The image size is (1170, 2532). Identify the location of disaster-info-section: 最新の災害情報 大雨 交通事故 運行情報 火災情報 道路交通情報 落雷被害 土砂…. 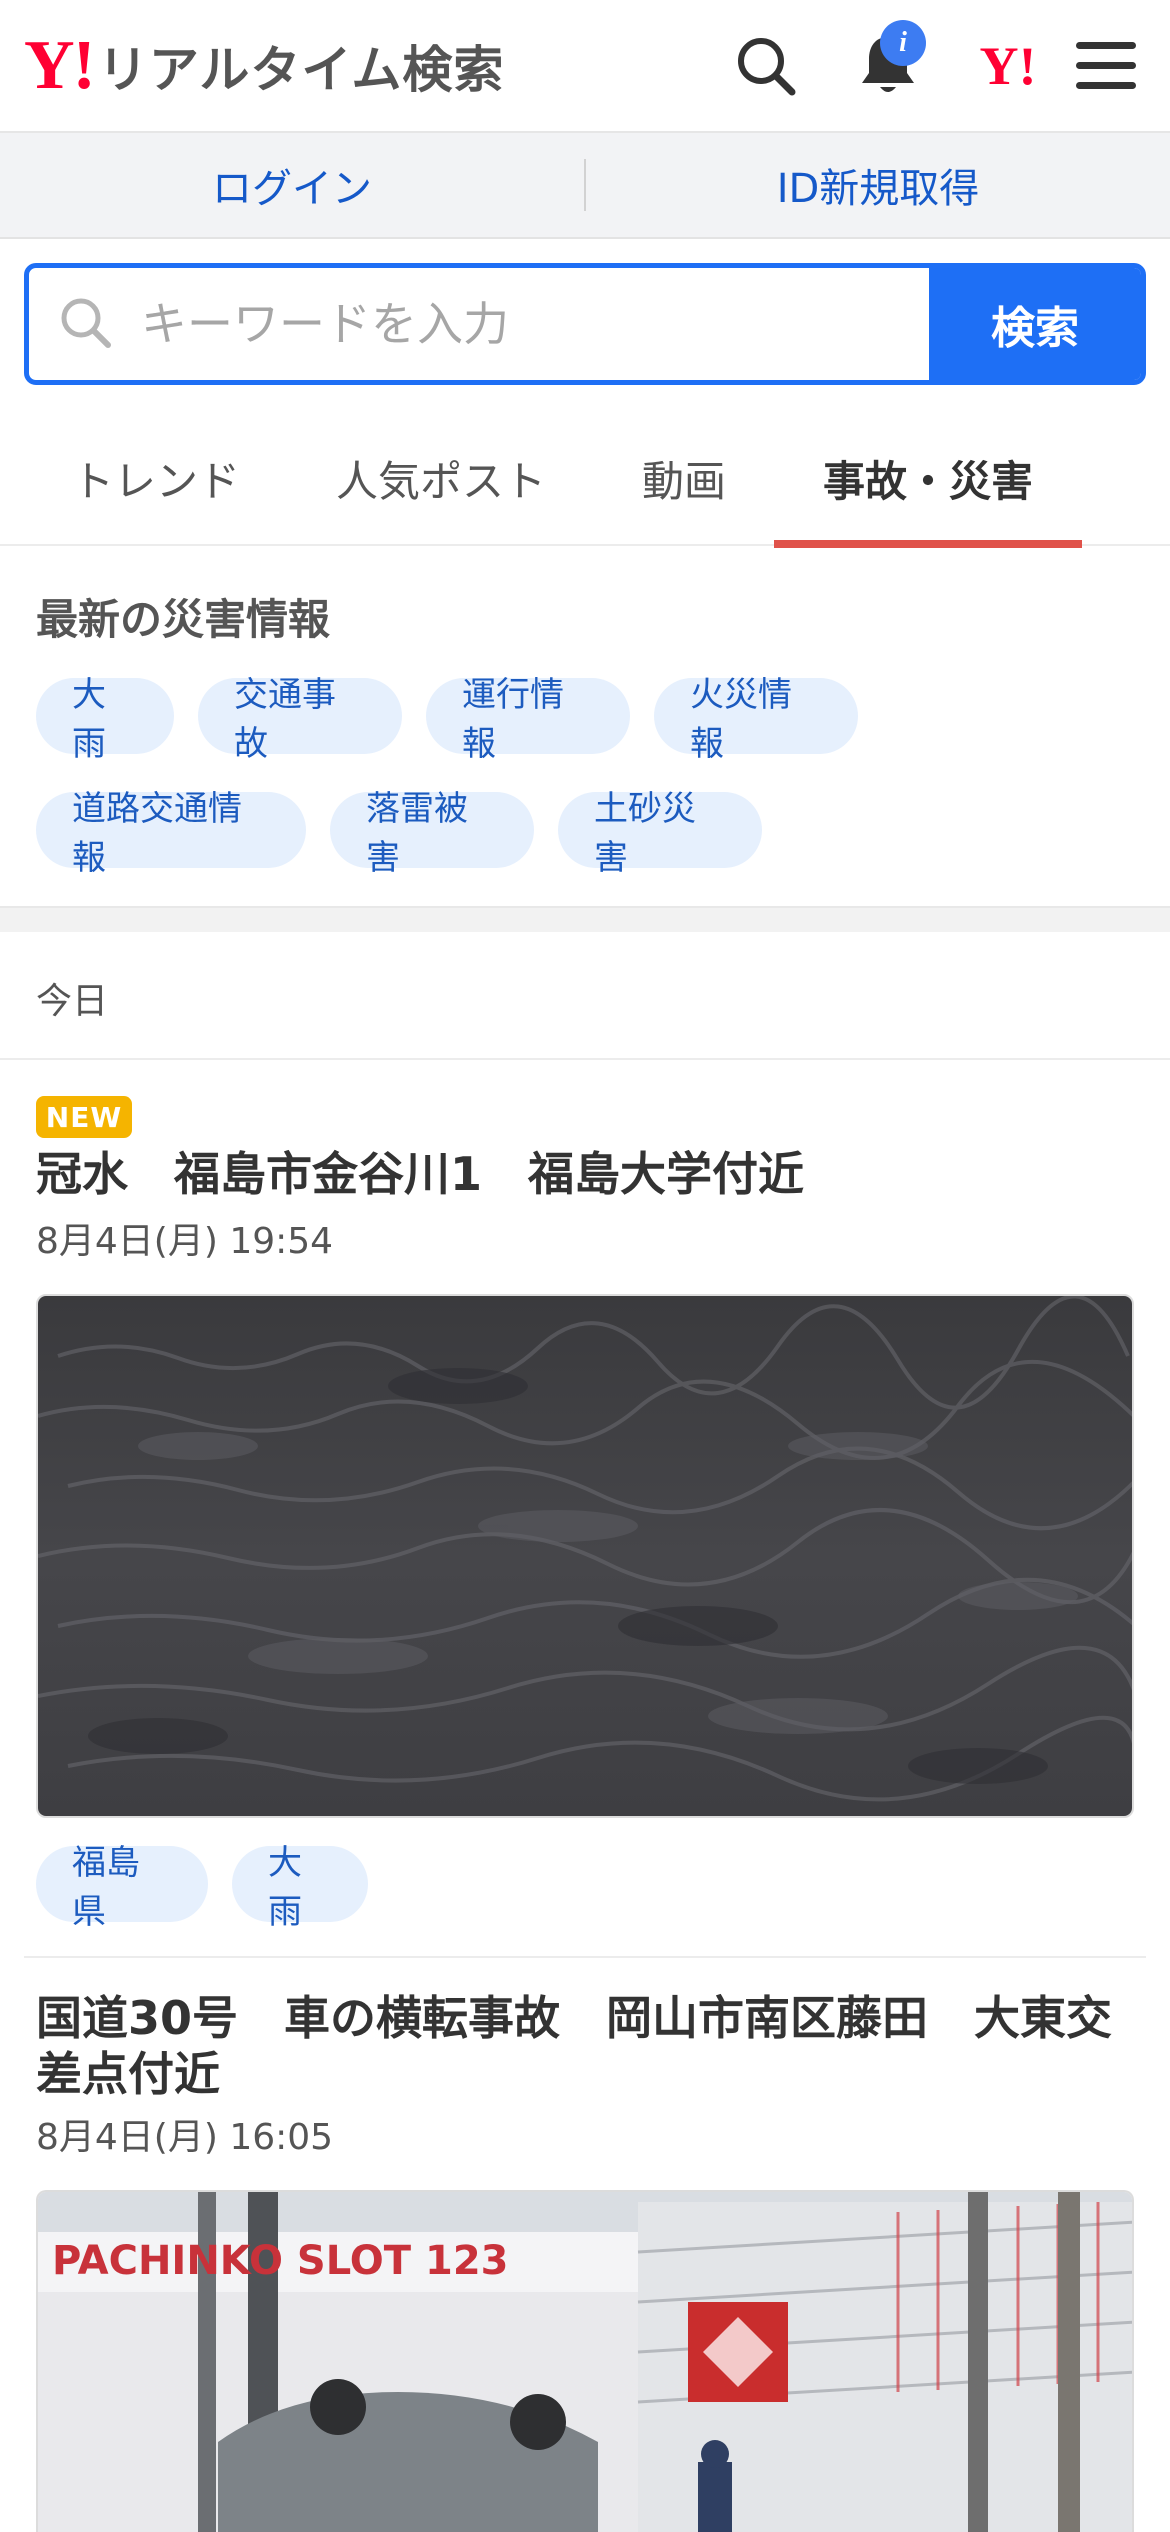
(585, 727).